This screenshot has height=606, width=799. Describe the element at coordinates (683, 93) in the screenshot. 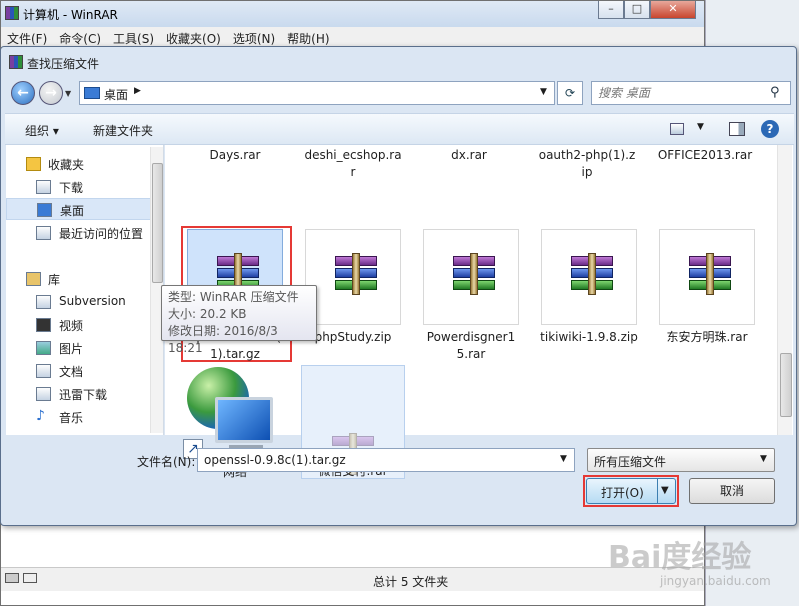

I see `search-input` at that location.